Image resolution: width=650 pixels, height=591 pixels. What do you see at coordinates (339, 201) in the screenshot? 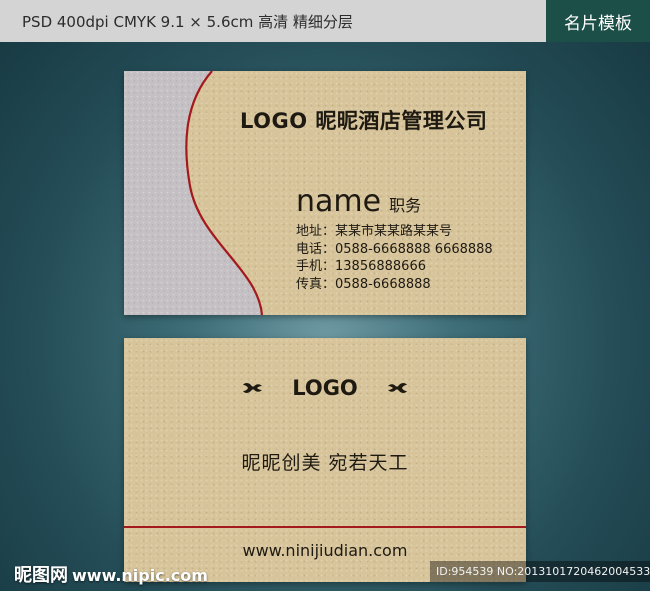
I see `person-name: name` at bounding box center [339, 201].